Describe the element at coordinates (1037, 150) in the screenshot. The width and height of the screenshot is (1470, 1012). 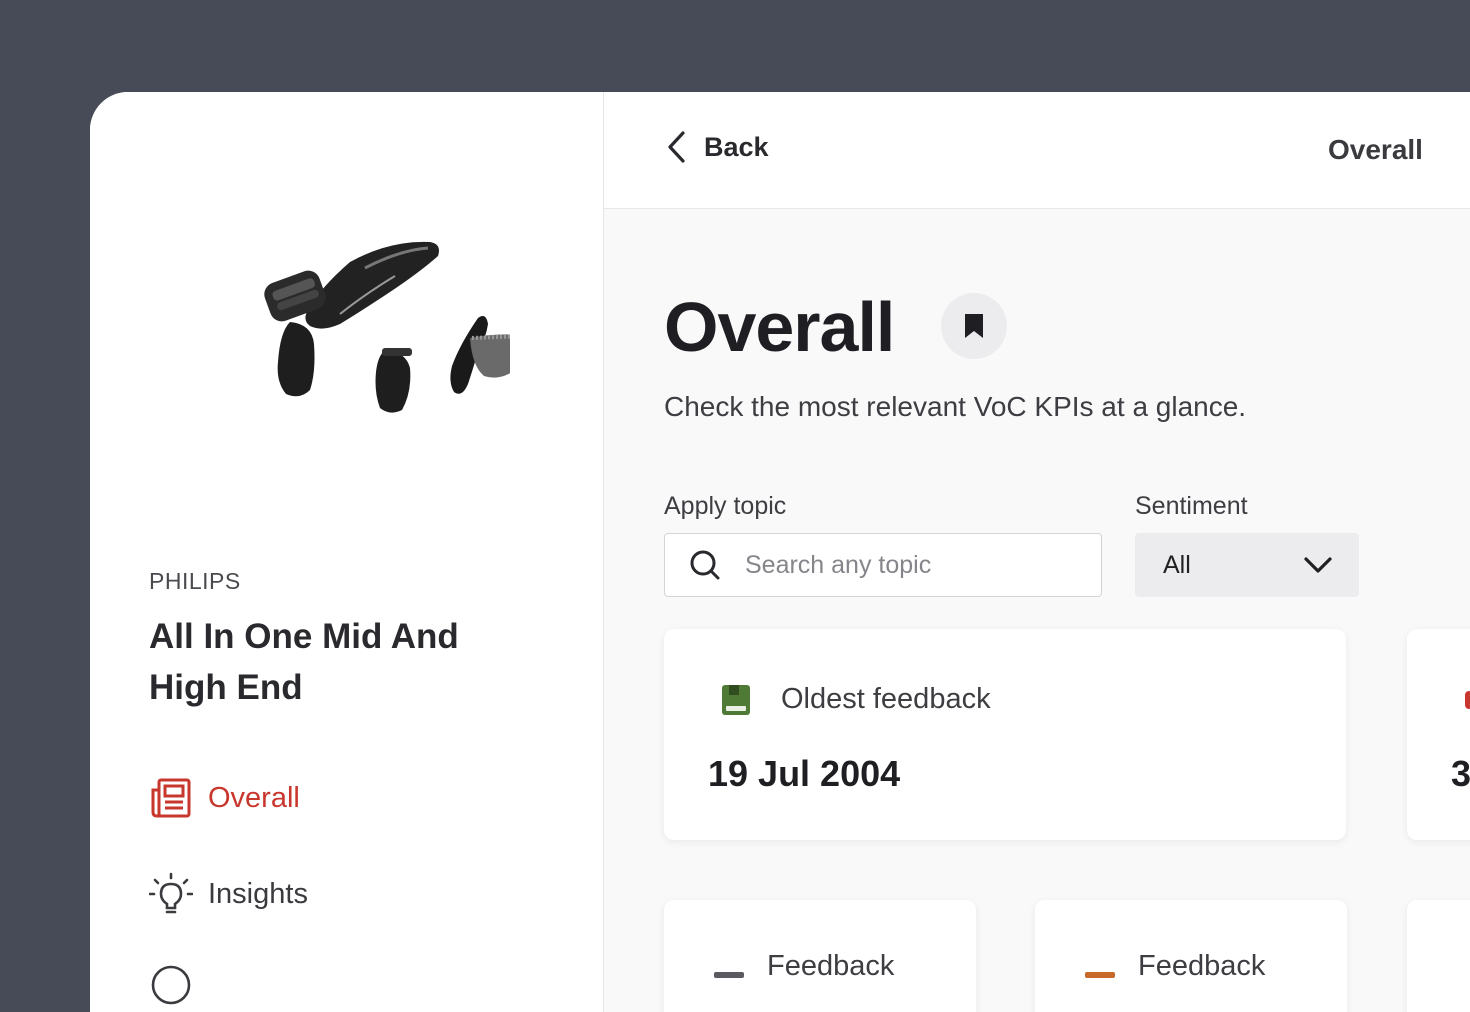
I see `top-bar: Back Overall` at that location.